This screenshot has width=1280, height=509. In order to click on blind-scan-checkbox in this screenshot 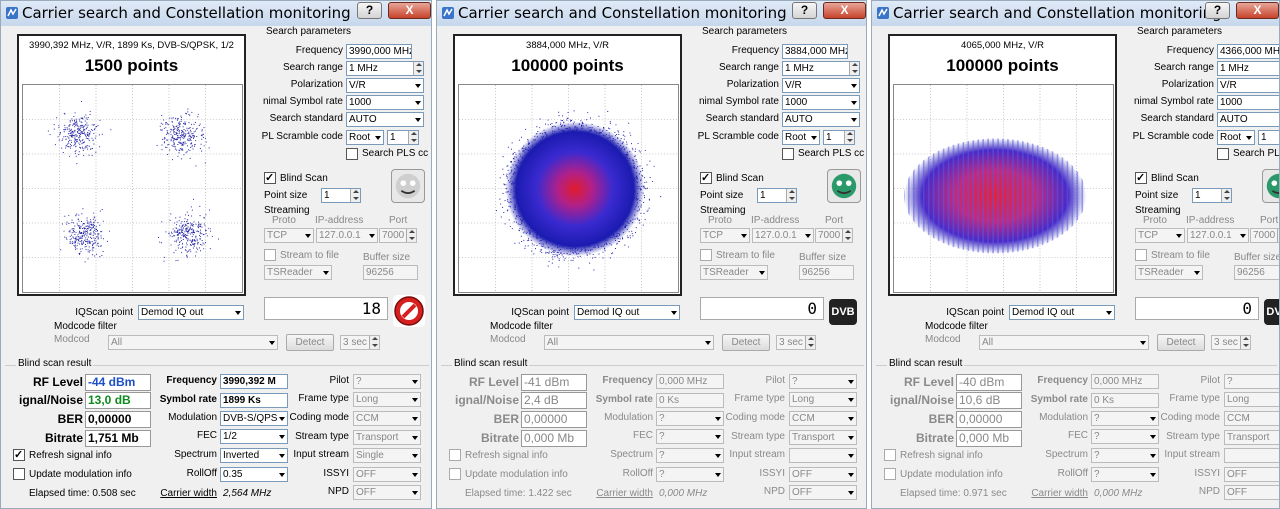, I will do `click(706, 178)`.